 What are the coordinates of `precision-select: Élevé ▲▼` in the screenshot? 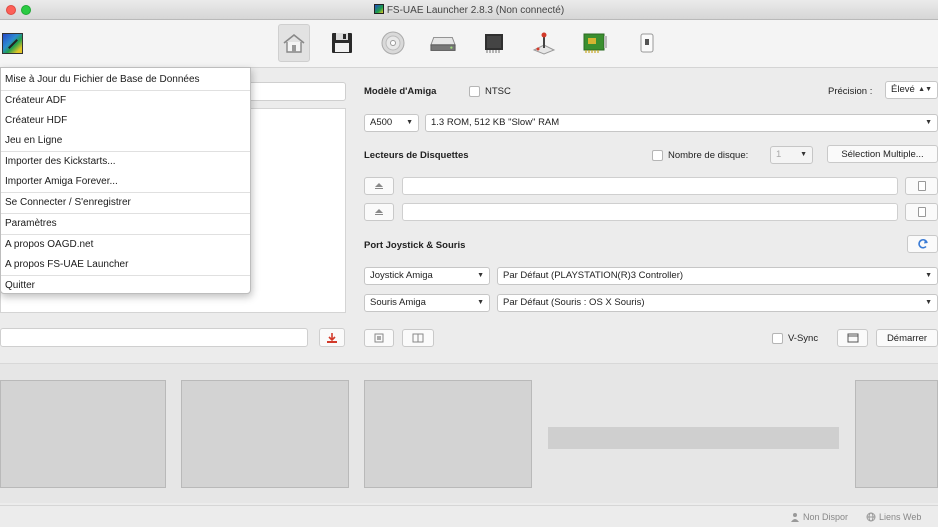 It's located at (911, 90).